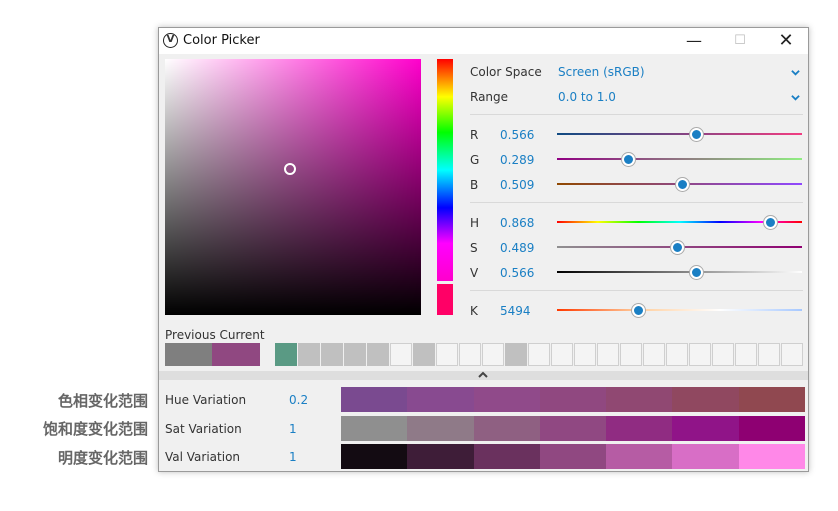 This screenshot has height=511, width=838. I want to click on maximize-button: ☐, so click(740, 41).